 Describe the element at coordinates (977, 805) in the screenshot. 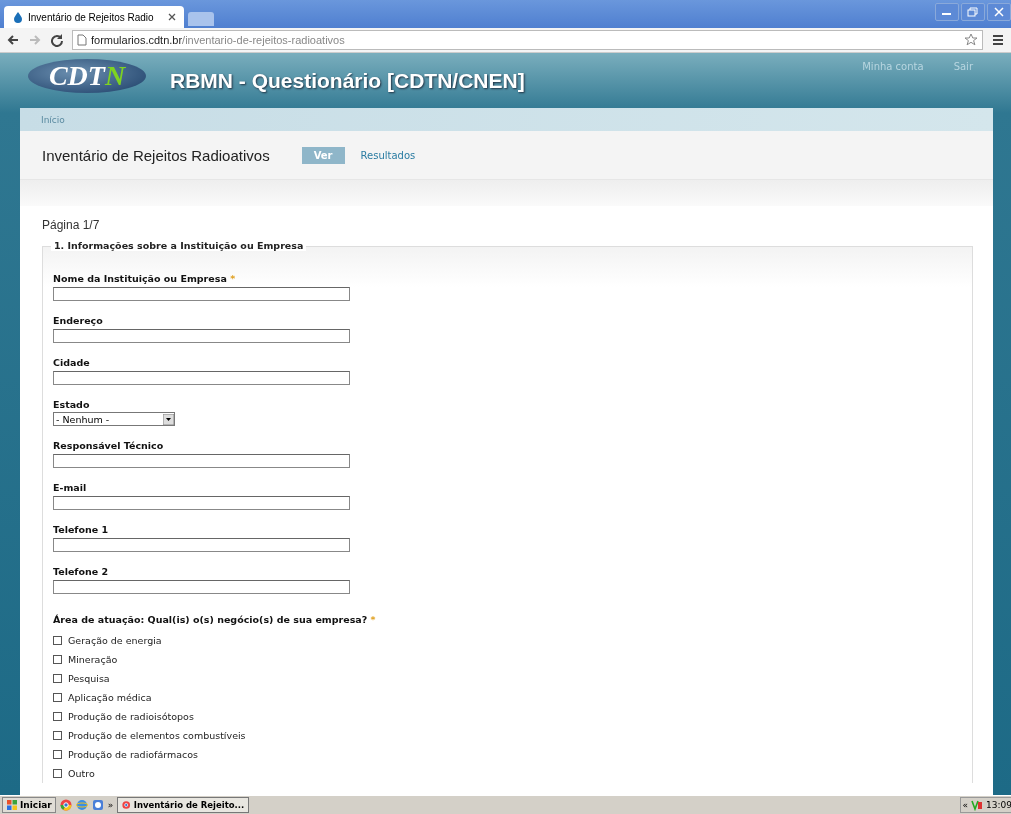

I see `tray-app-icon` at that location.